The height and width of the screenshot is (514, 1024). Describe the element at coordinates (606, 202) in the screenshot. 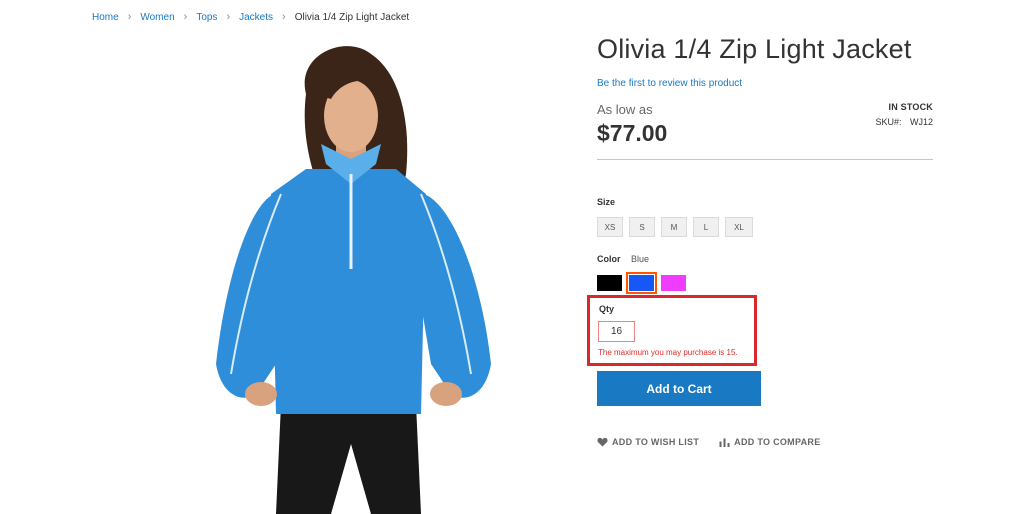

I see `size-label: Size` at that location.